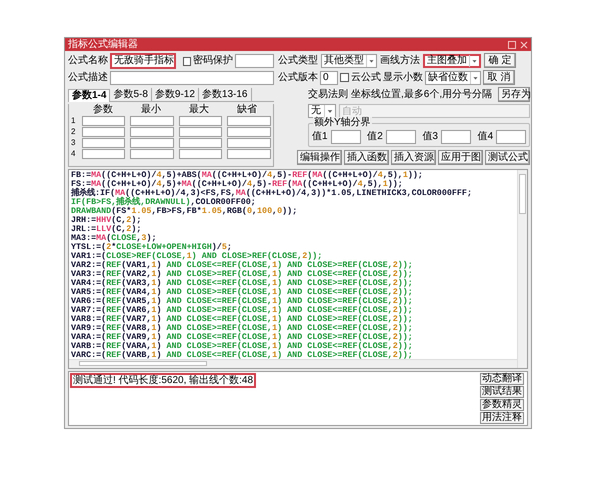 This screenshot has height=480, width=600. What do you see at coordinates (247, 109) in the screenshot?
I see `column-header: 缺省` at bounding box center [247, 109].